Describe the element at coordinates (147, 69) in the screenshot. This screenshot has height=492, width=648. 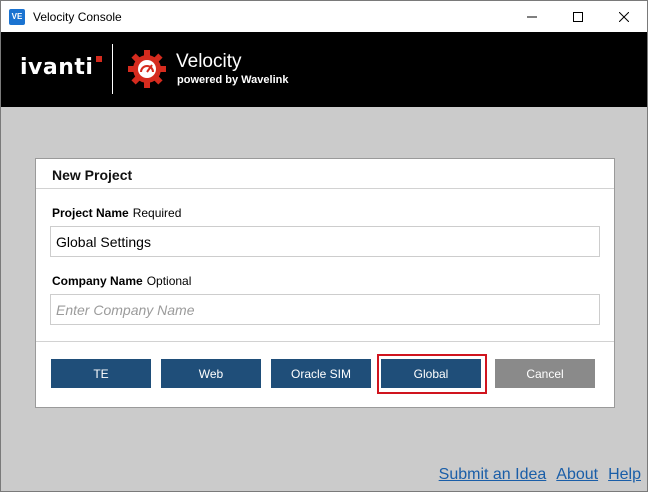
I see `velocity-gear-icon` at that location.